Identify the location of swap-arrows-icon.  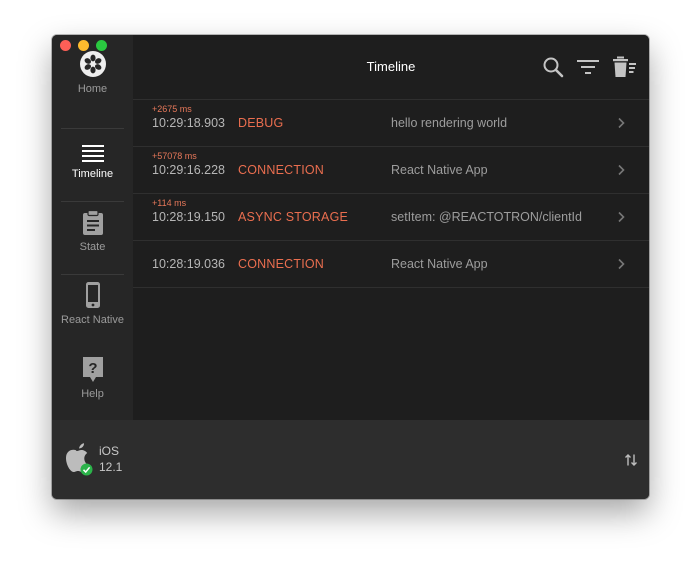
(631, 460).